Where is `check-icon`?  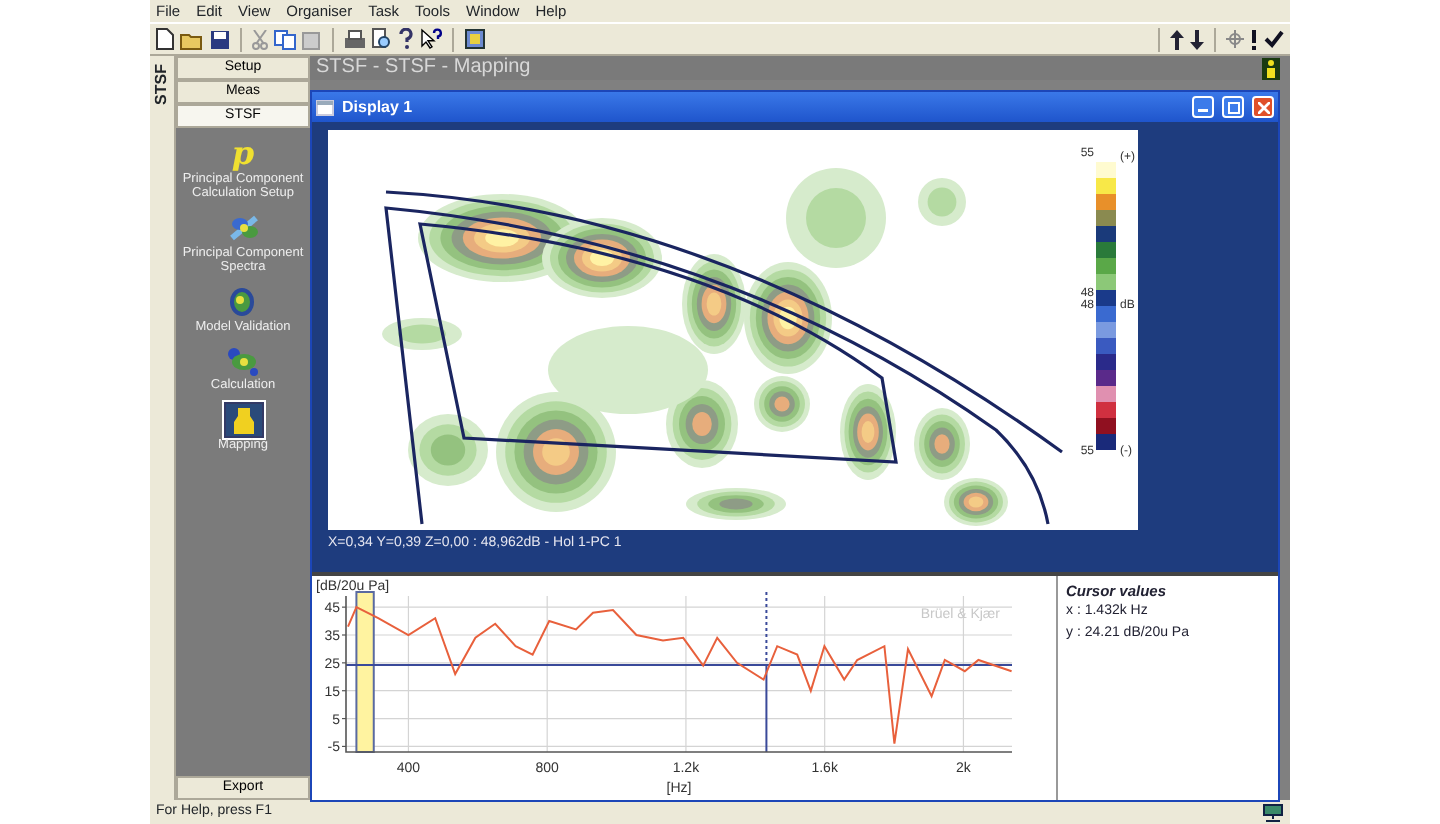
check-icon is located at coordinates (1274, 39).